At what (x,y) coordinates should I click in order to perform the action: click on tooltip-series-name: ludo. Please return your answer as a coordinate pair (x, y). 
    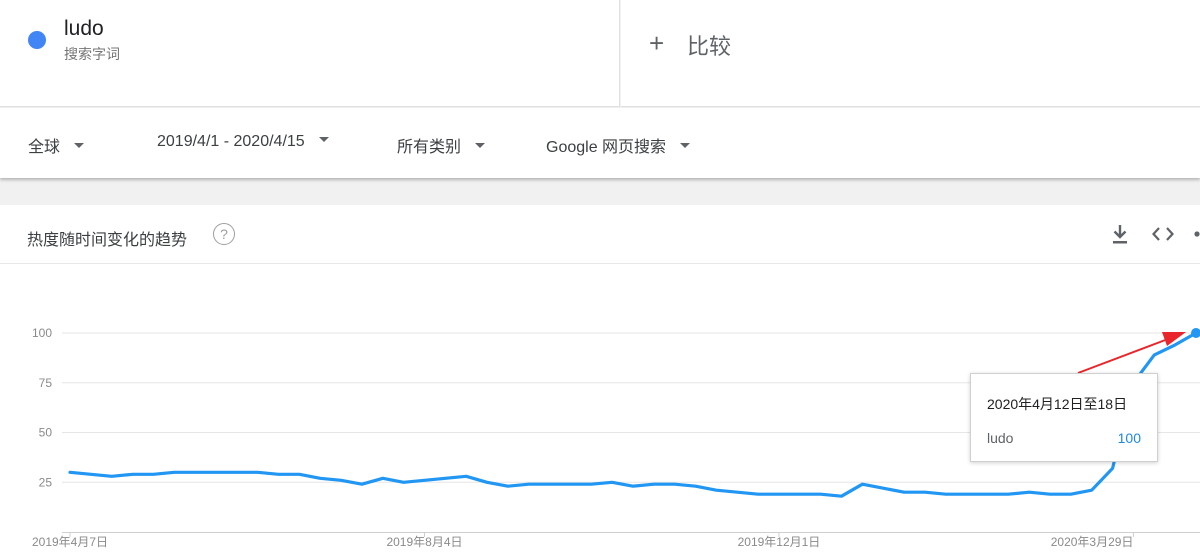
    Looking at the image, I should click on (1000, 438).